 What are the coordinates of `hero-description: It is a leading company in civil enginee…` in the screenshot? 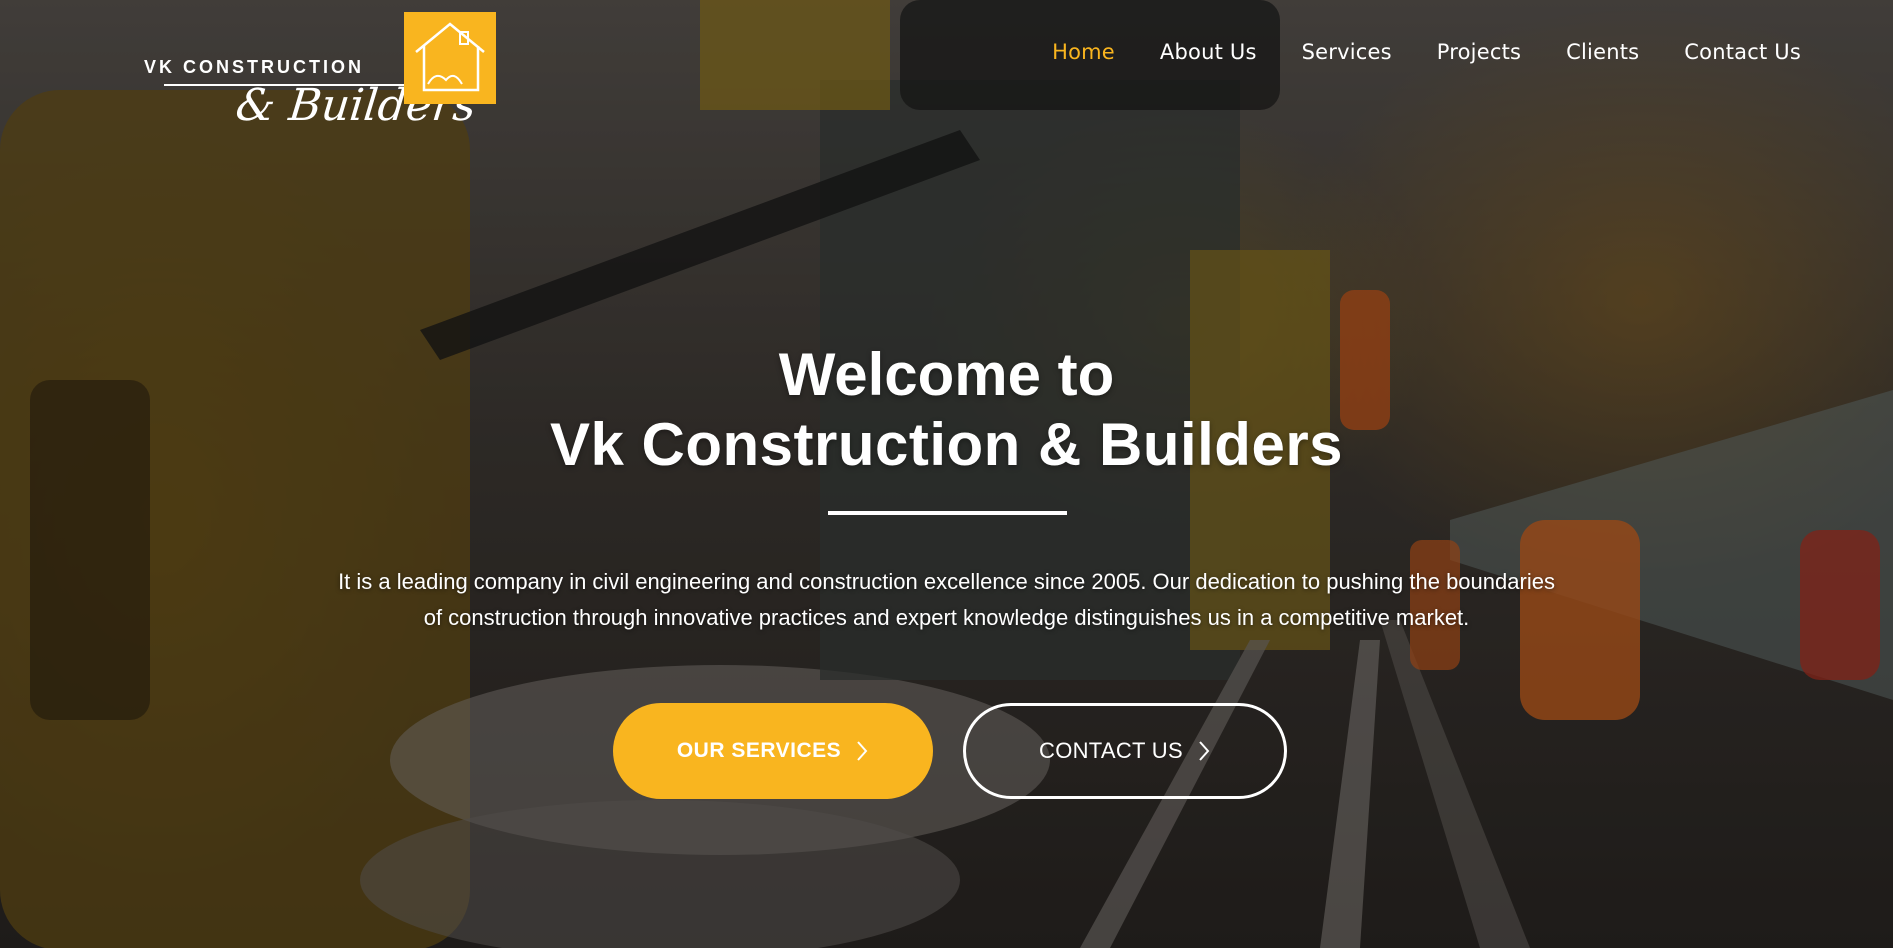 It's located at (946, 599).